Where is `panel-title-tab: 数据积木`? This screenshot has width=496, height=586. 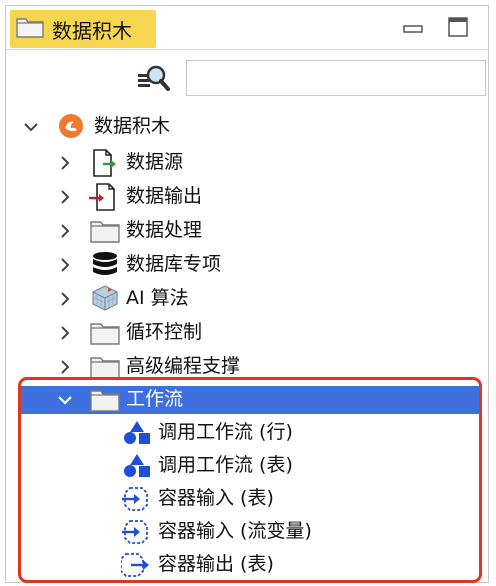
panel-title-tab: 数据积木 is located at coordinates (83, 29).